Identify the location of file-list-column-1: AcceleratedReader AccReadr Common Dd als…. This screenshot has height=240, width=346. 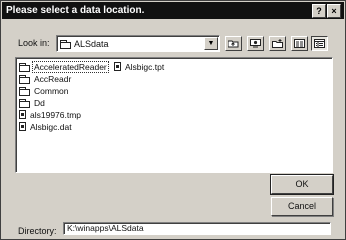
(64, 96).